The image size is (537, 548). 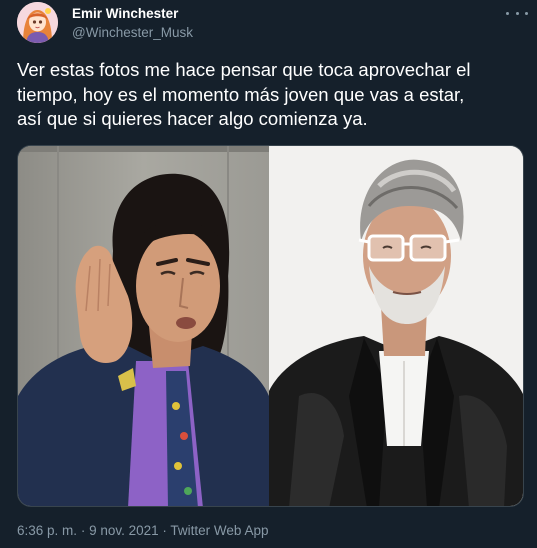 What do you see at coordinates (124, 530) in the screenshot?
I see `tweet-date: 9 nov. 2021` at bounding box center [124, 530].